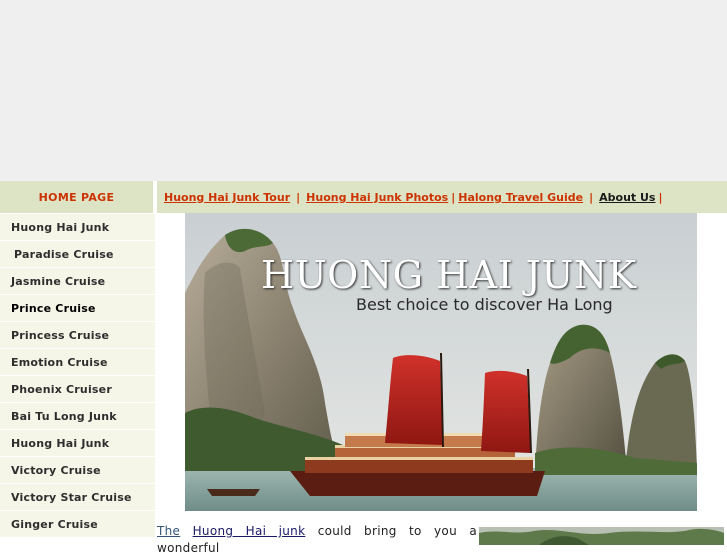  What do you see at coordinates (77, 524) in the screenshot?
I see `sidebar-item-ginger-cruise: Ginger Cruise` at bounding box center [77, 524].